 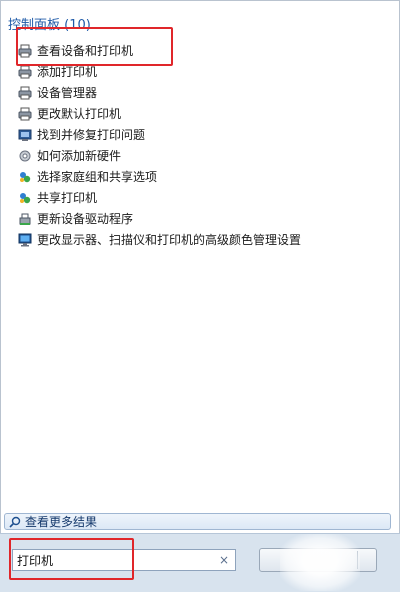 I want to click on search-box: ×, so click(x=124, y=560).